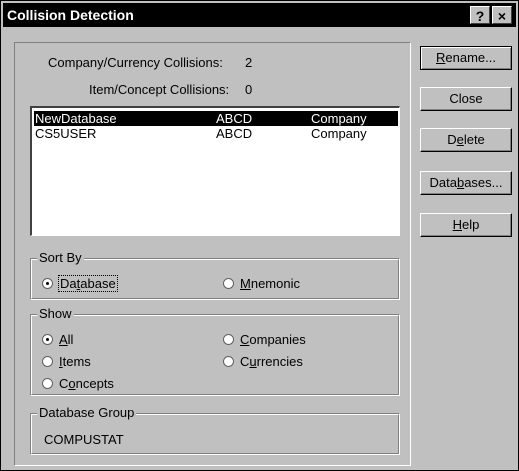  I want to click on database-group-value: COMPUSTAT, so click(84, 439).